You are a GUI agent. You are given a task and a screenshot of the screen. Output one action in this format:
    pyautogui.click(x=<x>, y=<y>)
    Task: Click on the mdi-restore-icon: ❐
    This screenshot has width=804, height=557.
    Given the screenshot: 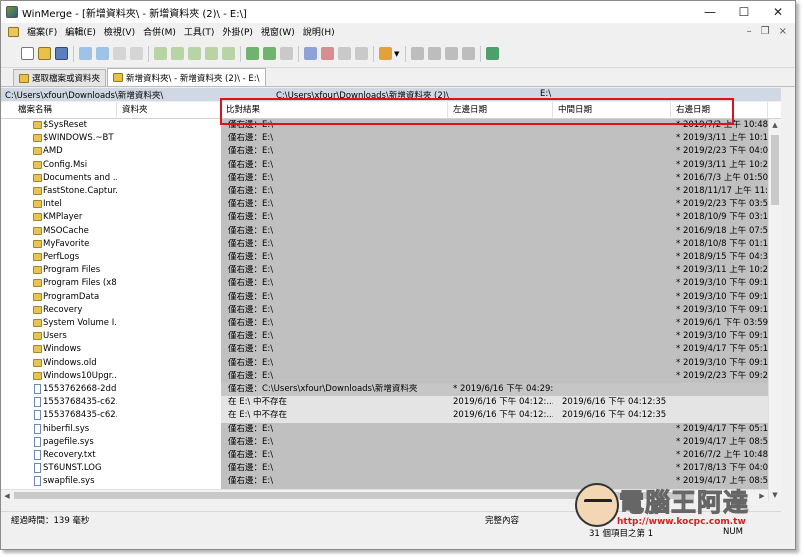 What is the action you would take?
    pyautogui.click(x=765, y=31)
    